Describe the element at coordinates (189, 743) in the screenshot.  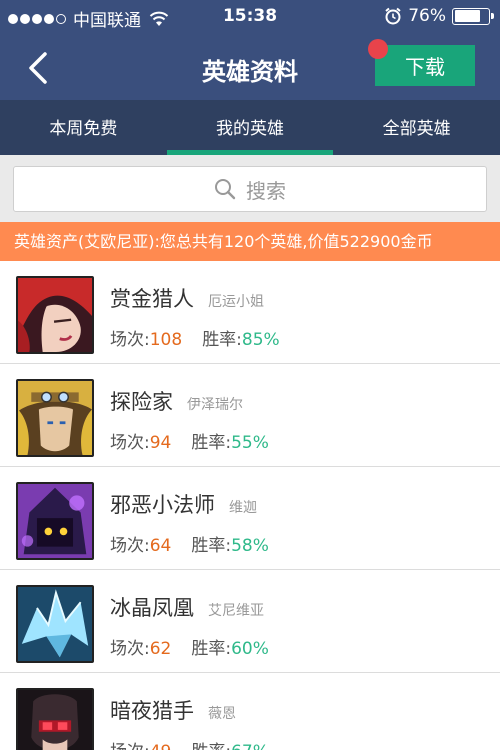
I see `hero-stats: 场次:49胜率:67%` at that location.